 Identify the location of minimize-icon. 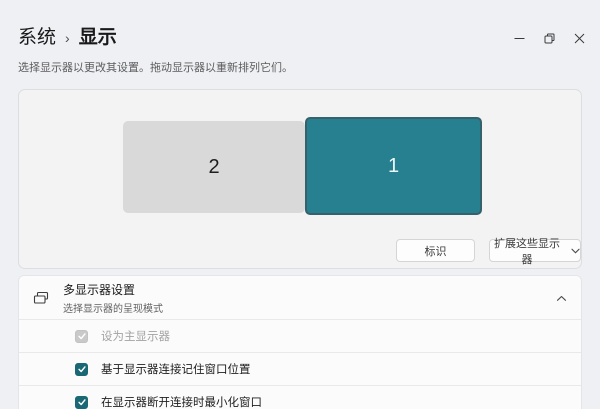
(519, 38).